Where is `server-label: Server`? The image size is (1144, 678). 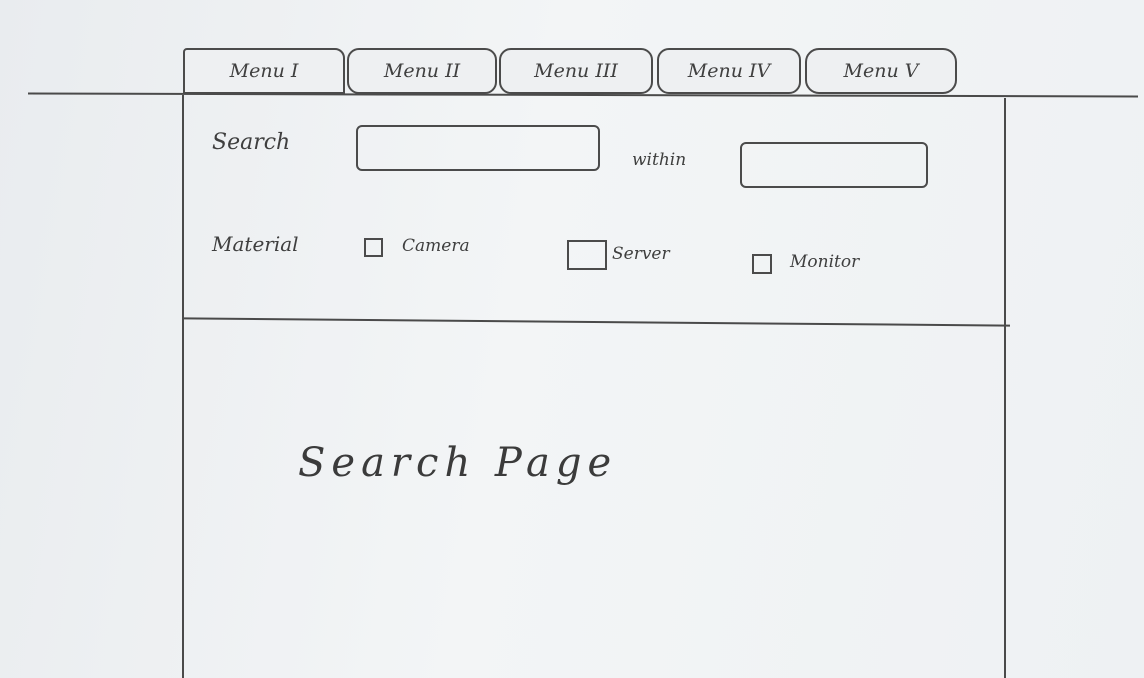
server-label: Server is located at coordinates (641, 254).